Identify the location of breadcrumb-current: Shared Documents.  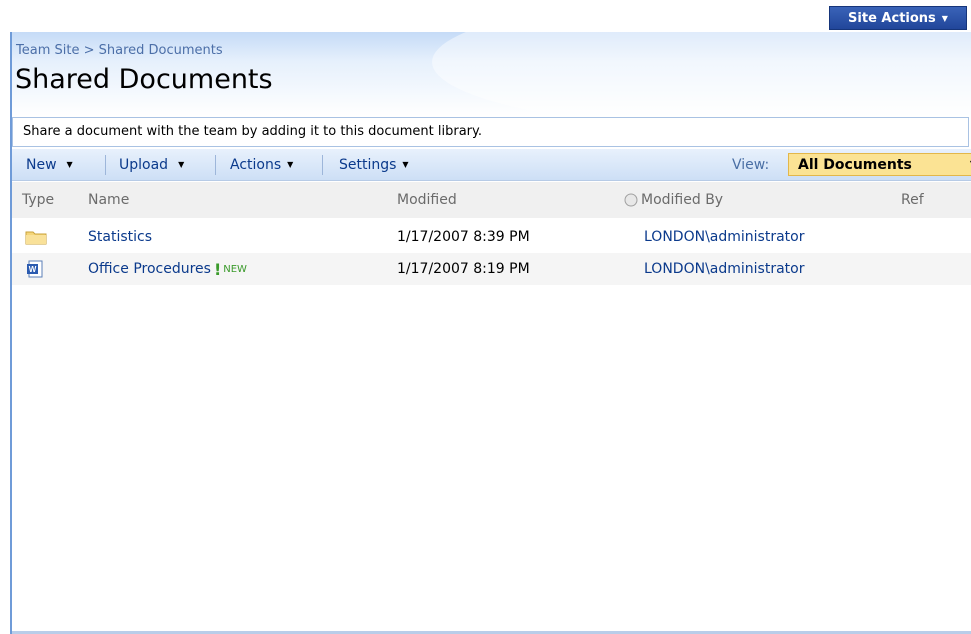
(160, 50).